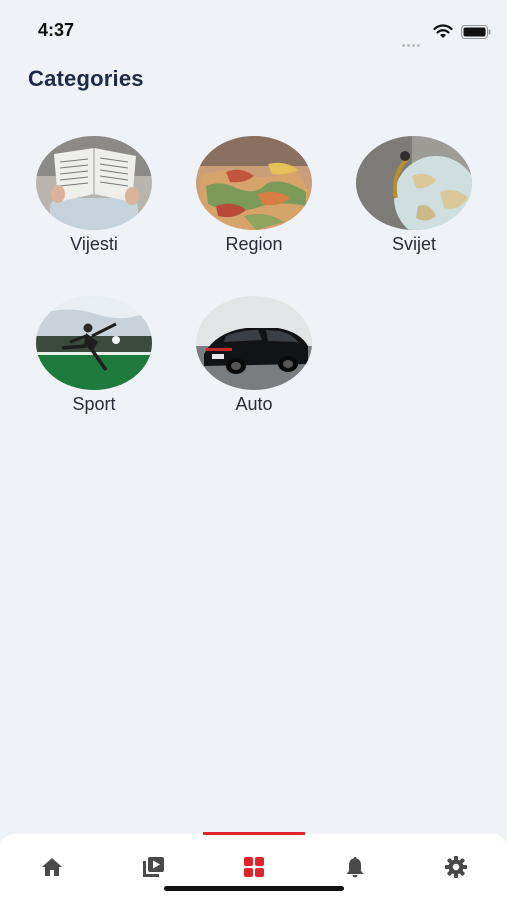 Image resolution: width=507 pixels, height=900 pixels. What do you see at coordinates (253, 30) in the screenshot?
I see `status-bar: 4:37` at bounding box center [253, 30].